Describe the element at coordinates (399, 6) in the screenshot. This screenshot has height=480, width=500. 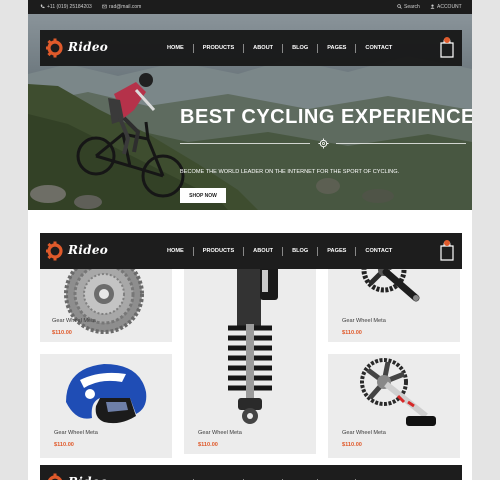
I see `search-icon` at that location.